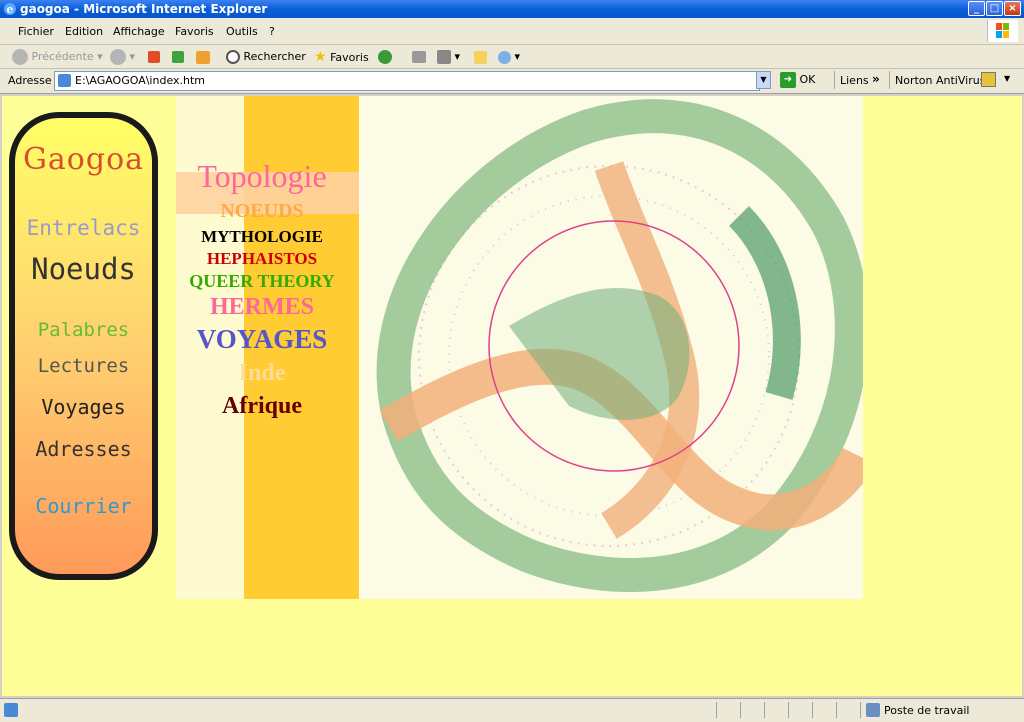 The image size is (1024, 722). What do you see at coordinates (20, 57) in the screenshot?
I see `back-arrow-icon` at bounding box center [20, 57].